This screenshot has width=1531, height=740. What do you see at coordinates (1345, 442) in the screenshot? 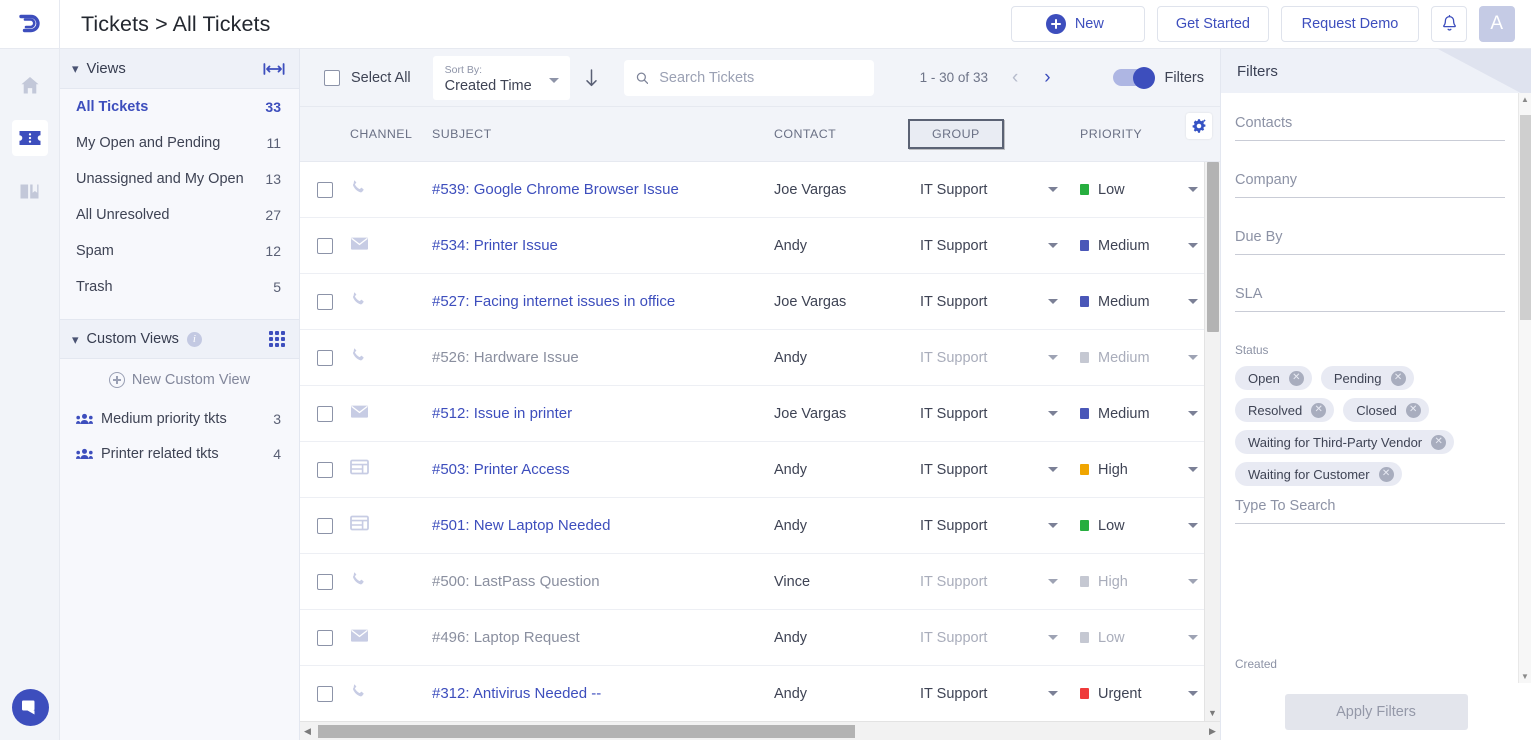
I see `status-chip-waiting-third-party-vendor: Waiting for Third-Party Vendor ✕` at bounding box center [1345, 442].